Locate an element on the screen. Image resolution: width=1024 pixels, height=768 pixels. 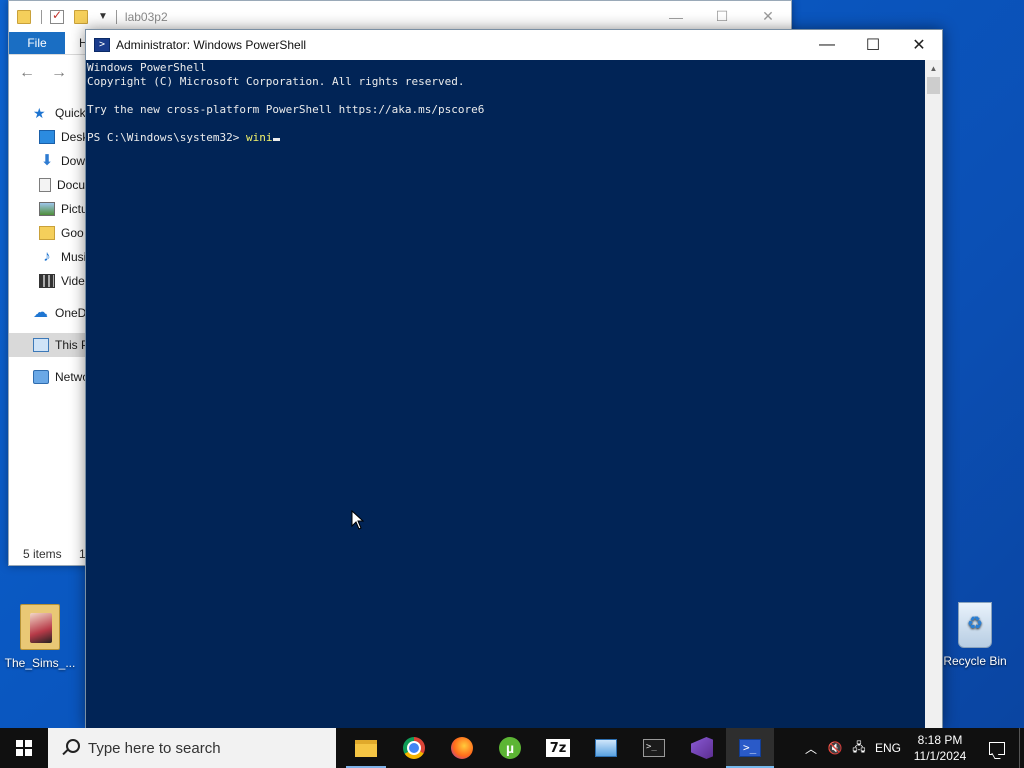
taskbar-app-7zip: 7z is located at coordinates (558, 748).